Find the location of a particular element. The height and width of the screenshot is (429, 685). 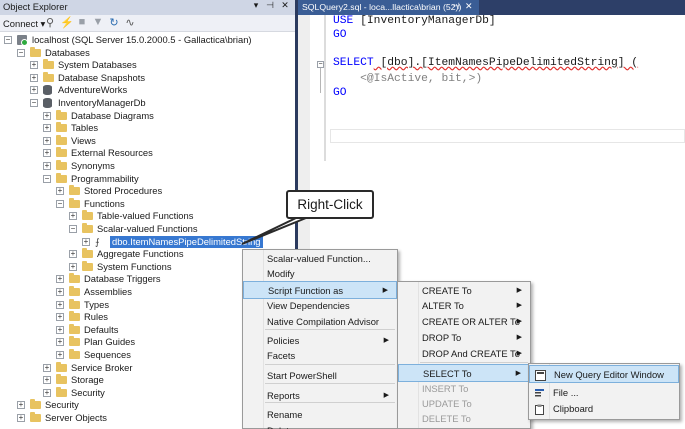

tree-node: + Table-valued Functions is located at coordinates (147, 216).